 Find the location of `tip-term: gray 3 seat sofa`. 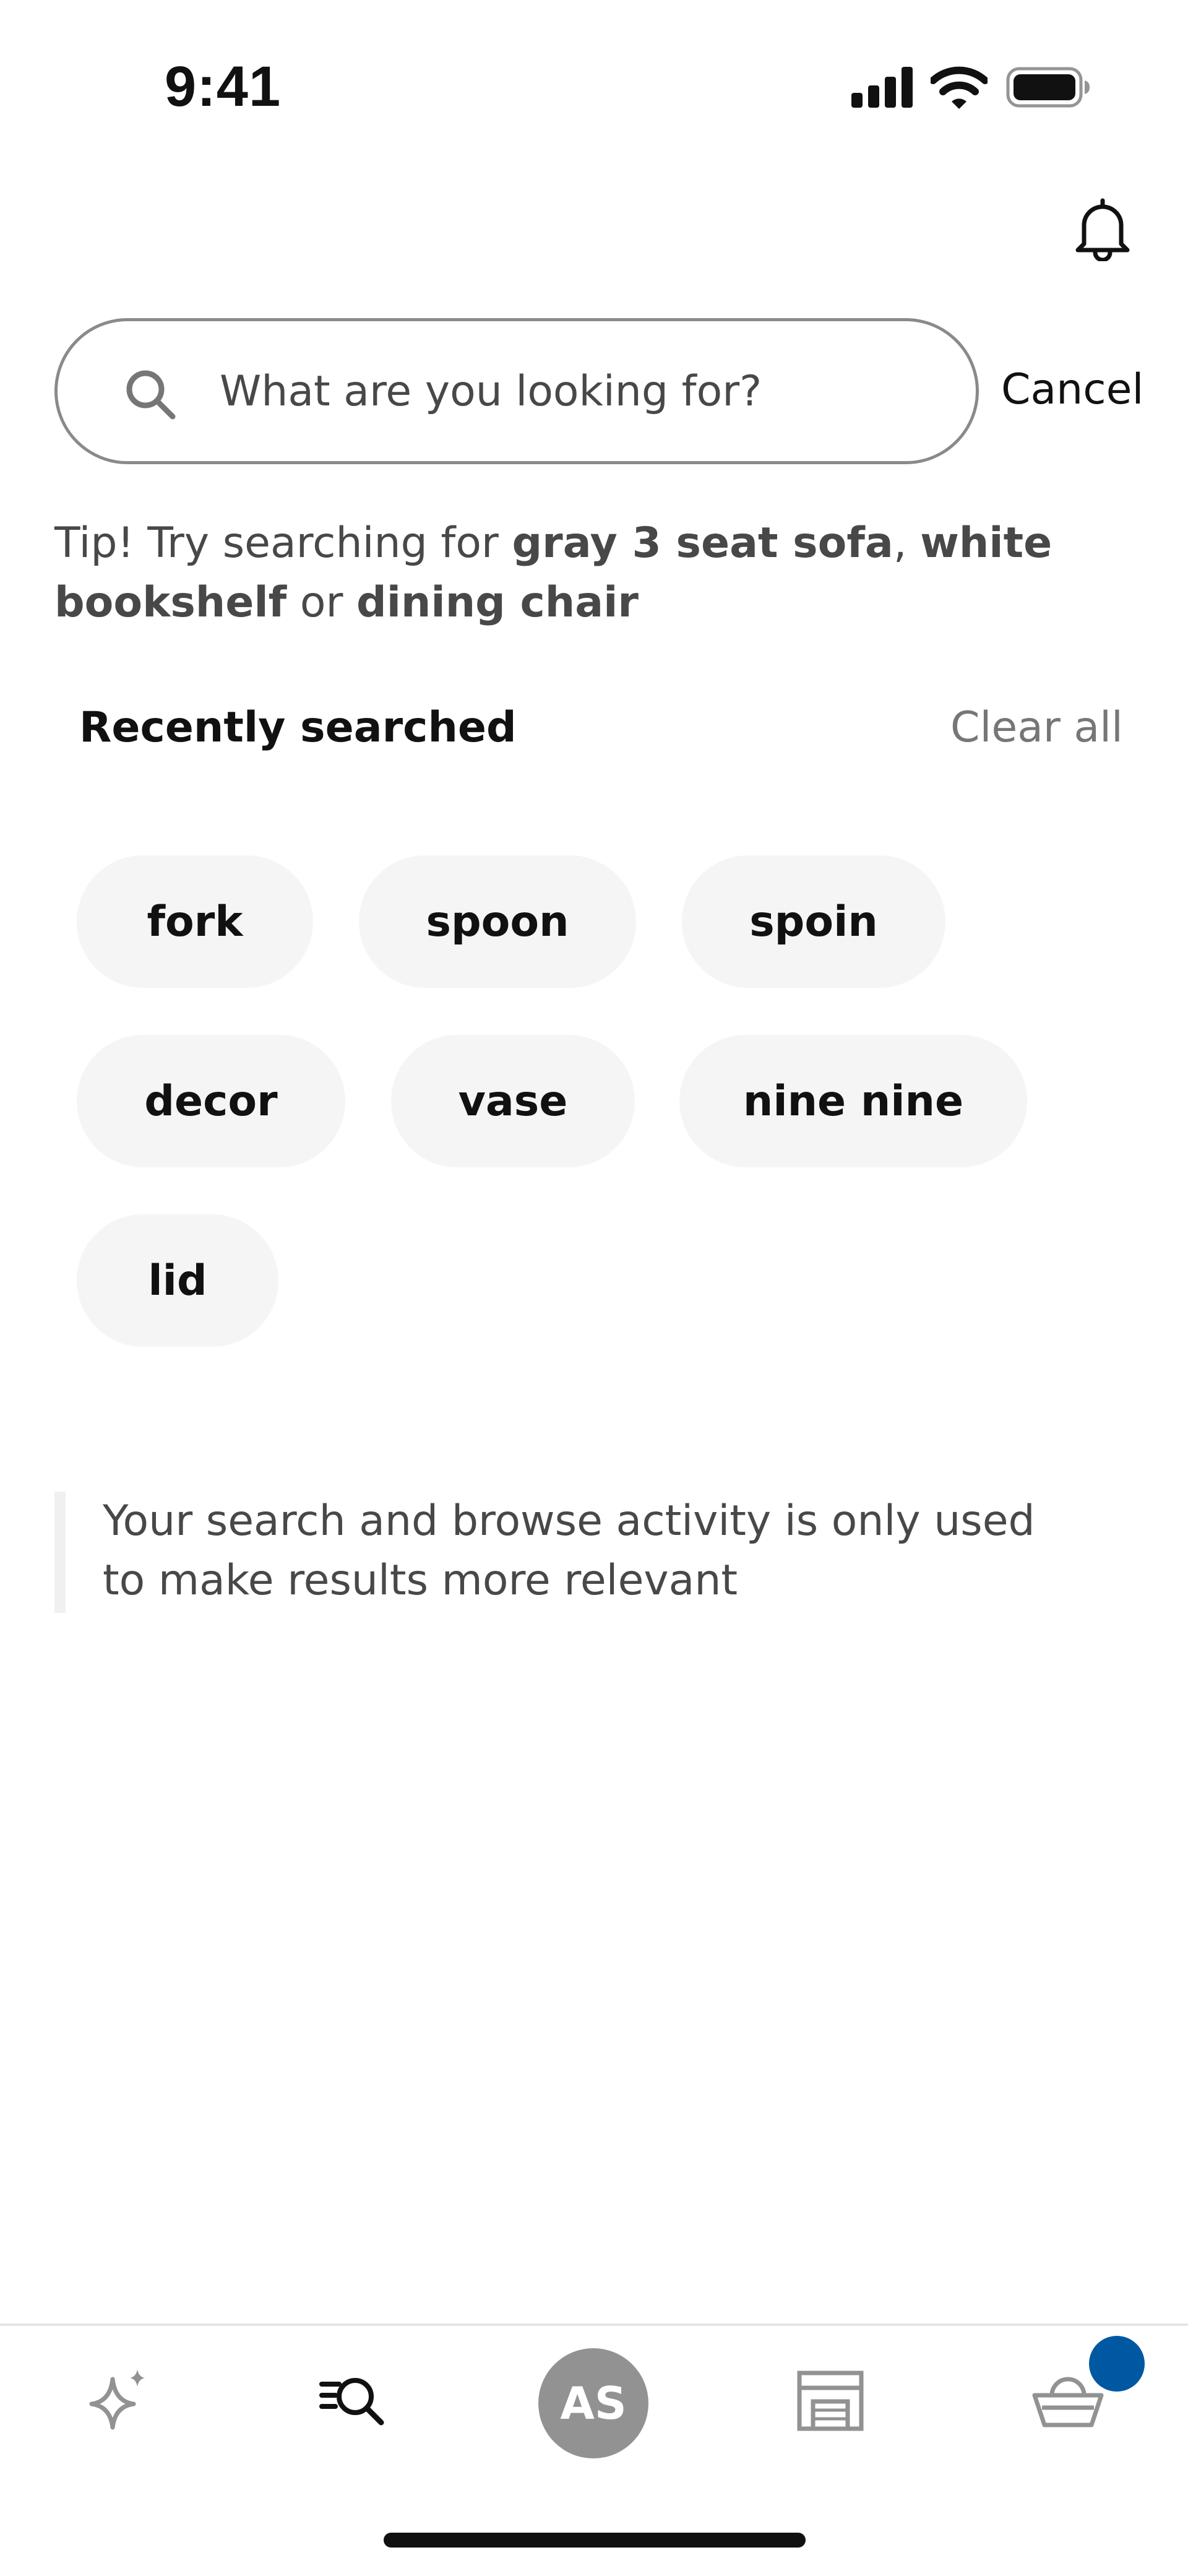

tip-term: gray 3 seat sofa is located at coordinates (702, 543).